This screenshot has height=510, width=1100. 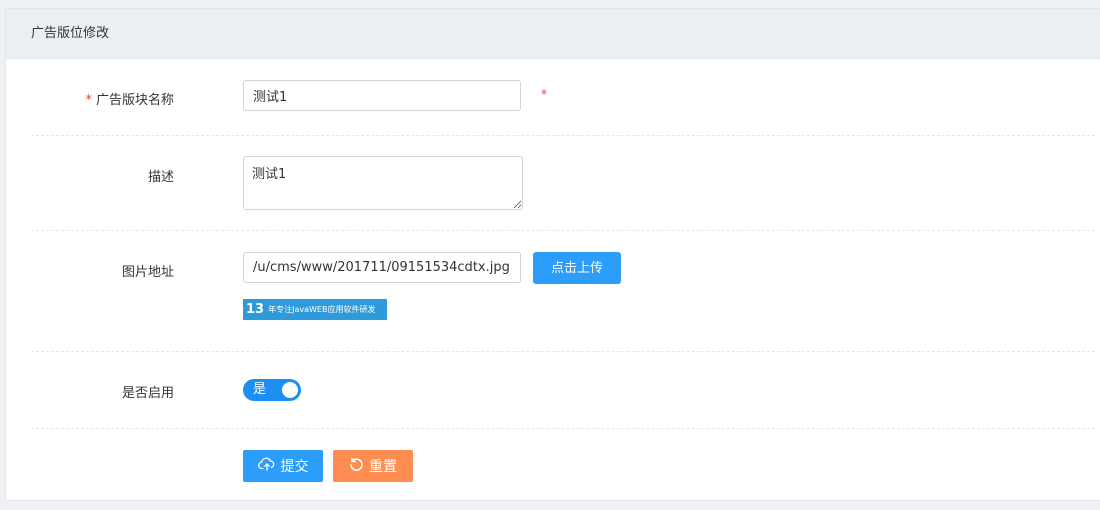 I want to click on image-label: 图片地址, so click(x=147, y=272).